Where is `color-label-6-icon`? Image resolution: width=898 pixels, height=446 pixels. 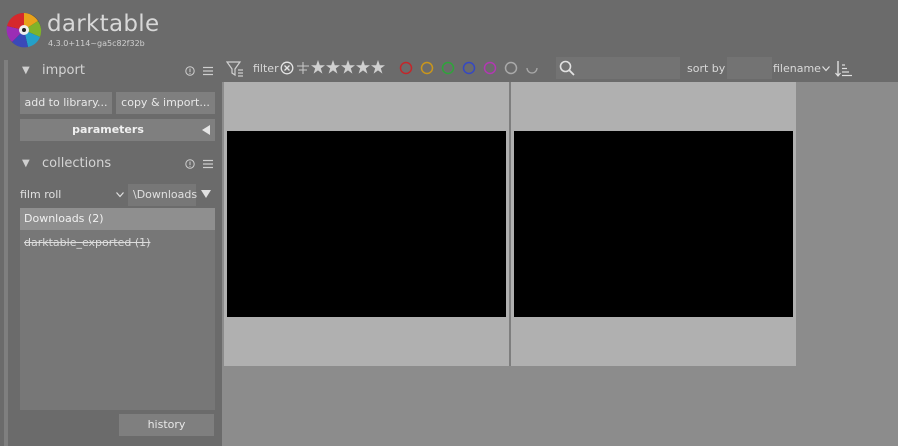 color-label-6-icon is located at coordinates (511, 68).